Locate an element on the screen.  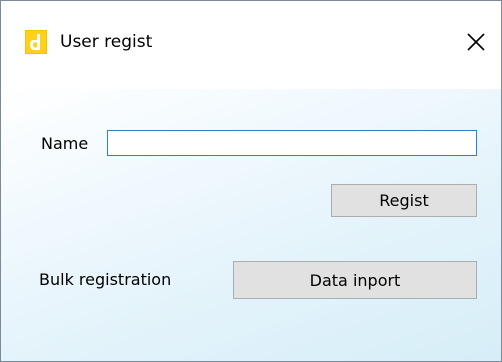
app-icon is located at coordinates (36, 42).